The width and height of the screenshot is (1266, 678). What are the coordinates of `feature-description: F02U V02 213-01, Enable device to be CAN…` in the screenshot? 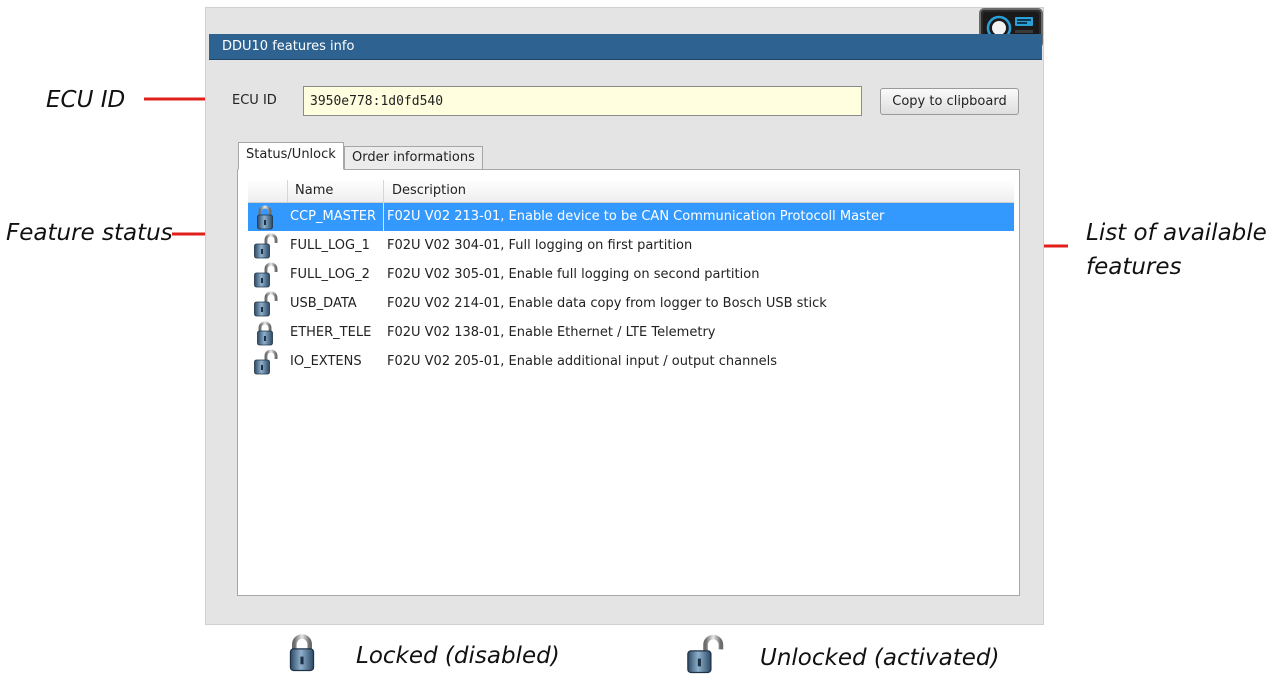 It's located at (636, 216).